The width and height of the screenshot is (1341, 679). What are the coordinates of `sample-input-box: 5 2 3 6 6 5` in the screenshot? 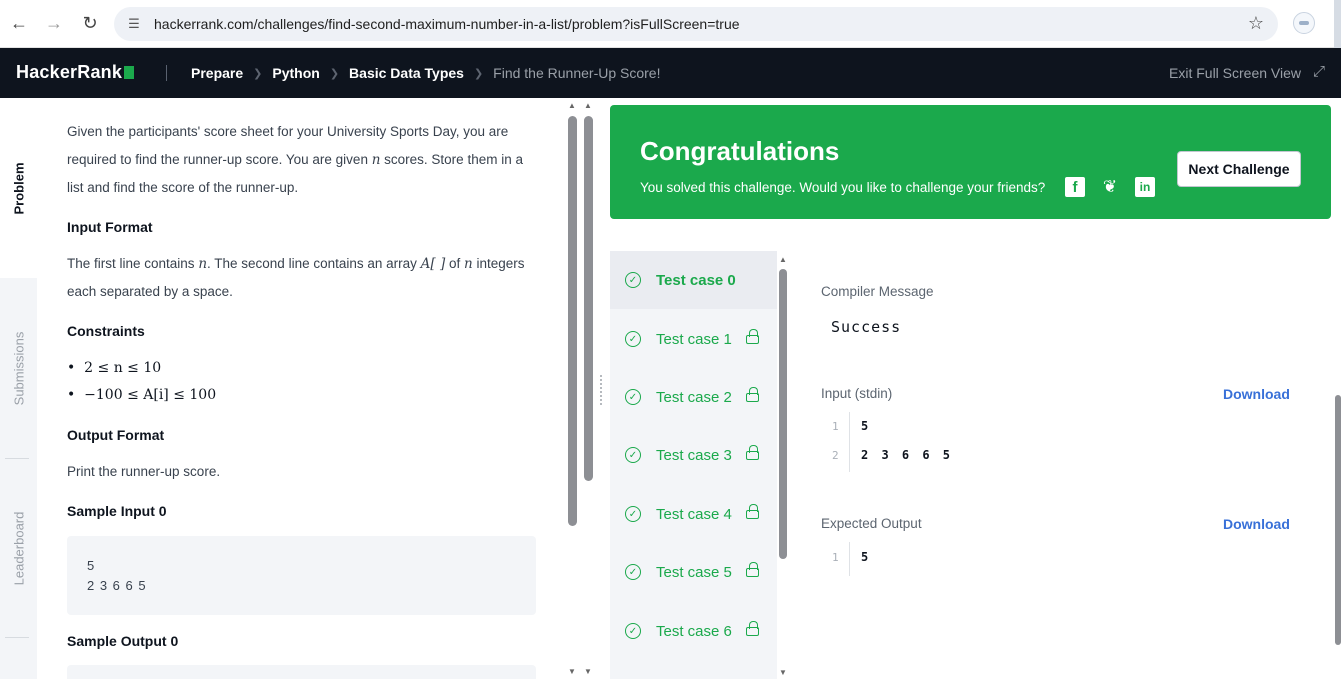 It's located at (301, 575).